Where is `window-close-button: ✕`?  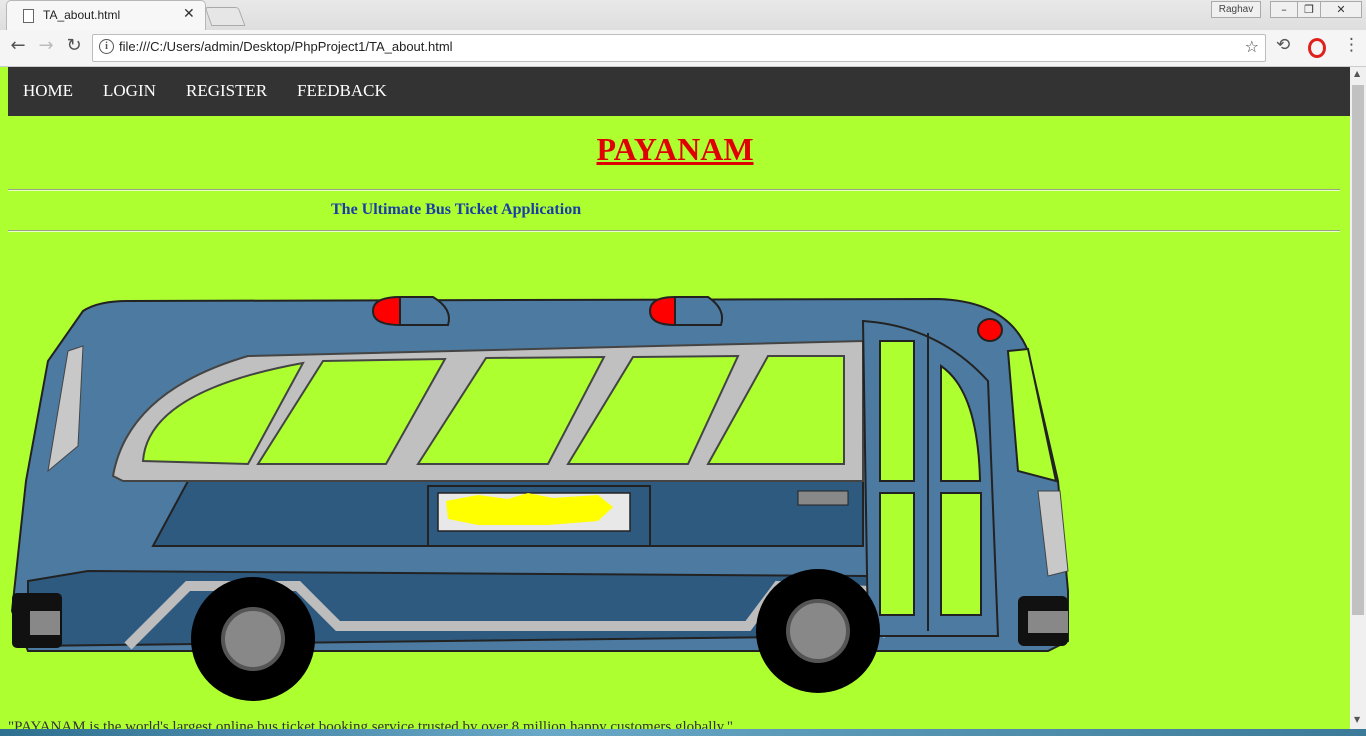 window-close-button: ✕ is located at coordinates (1341, 9).